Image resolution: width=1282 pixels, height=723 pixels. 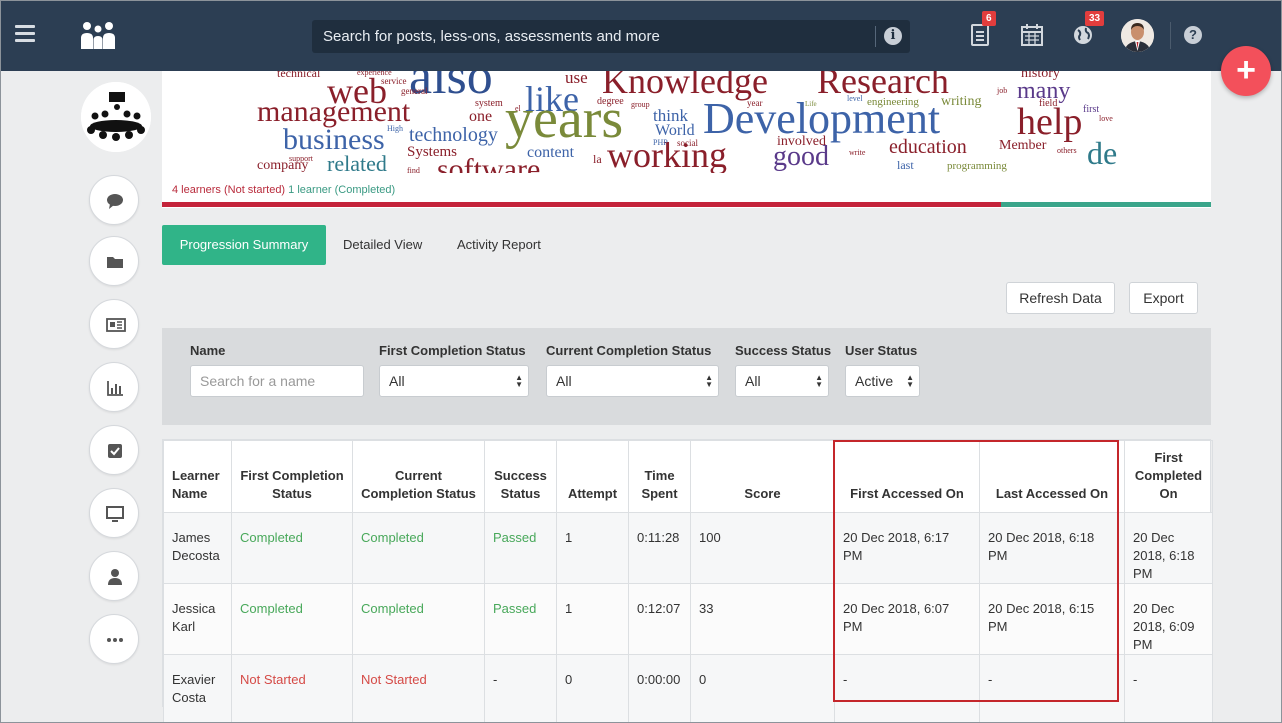 I want to click on cloud-word: education, so click(x=928, y=147).